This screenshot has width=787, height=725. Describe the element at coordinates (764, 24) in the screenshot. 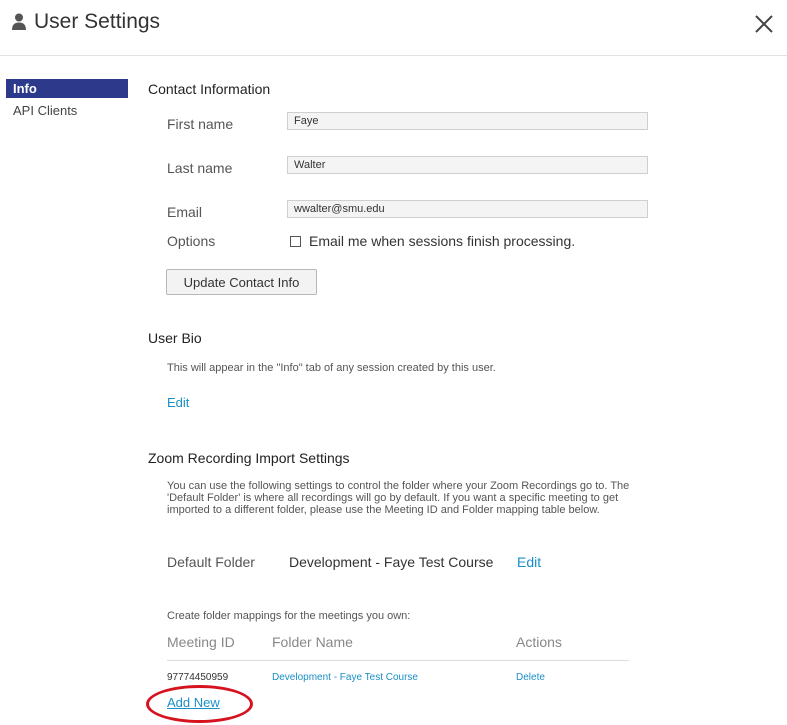

I see `close-icon` at that location.